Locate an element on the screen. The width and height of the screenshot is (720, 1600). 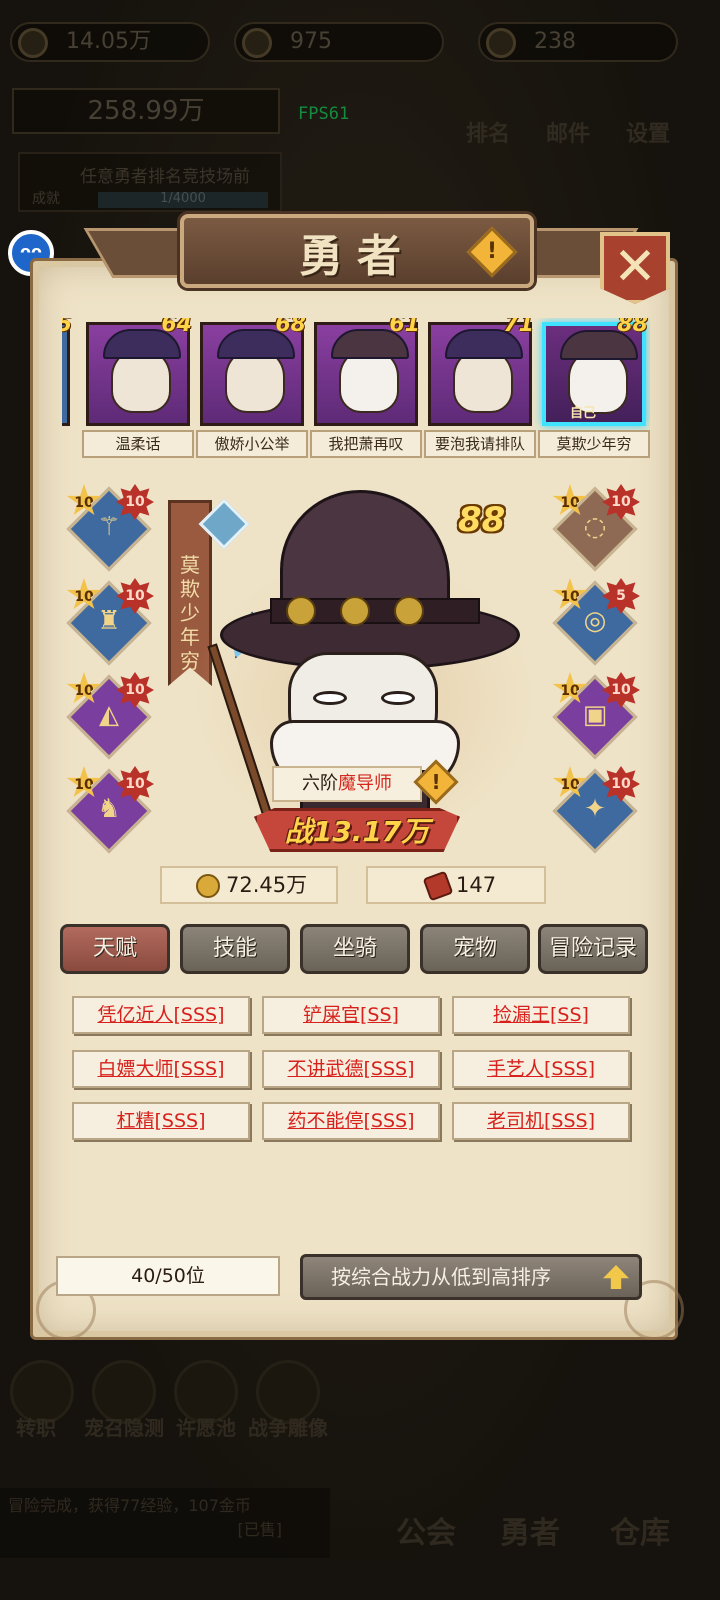
robe-icon: ▣ is located at coordinates (595, 715).